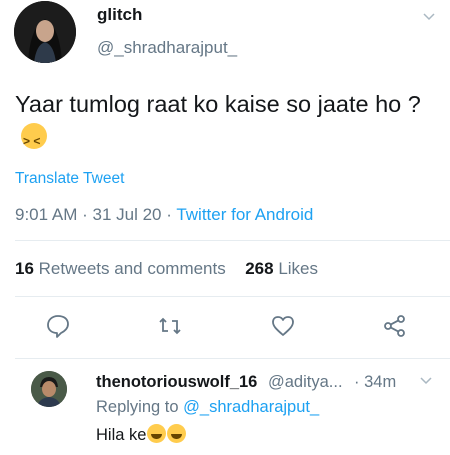 The height and width of the screenshot is (455, 450). What do you see at coordinates (132, 268) in the screenshot?
I see `retweets-label: Retweets and comments` at bounding box center [132, 268].